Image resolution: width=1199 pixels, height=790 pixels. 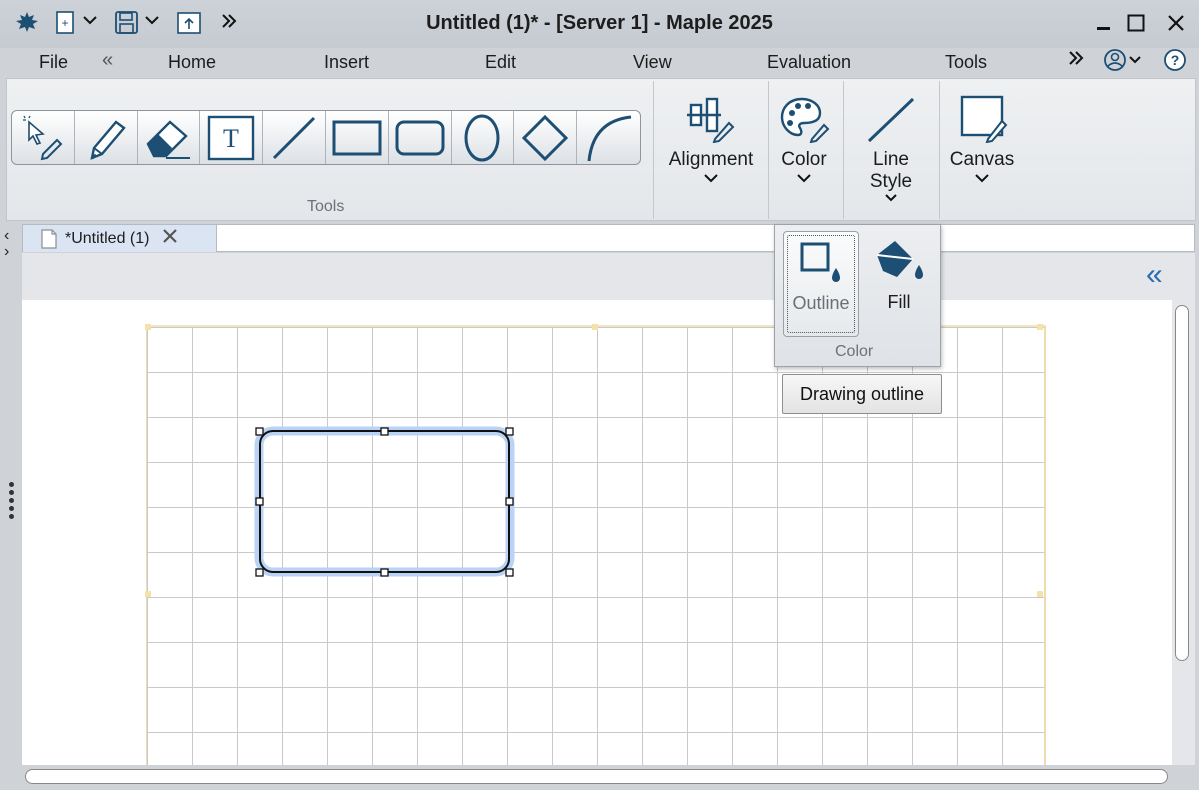 I want to click on fill-label: Fill, so click(x=899, y=302).